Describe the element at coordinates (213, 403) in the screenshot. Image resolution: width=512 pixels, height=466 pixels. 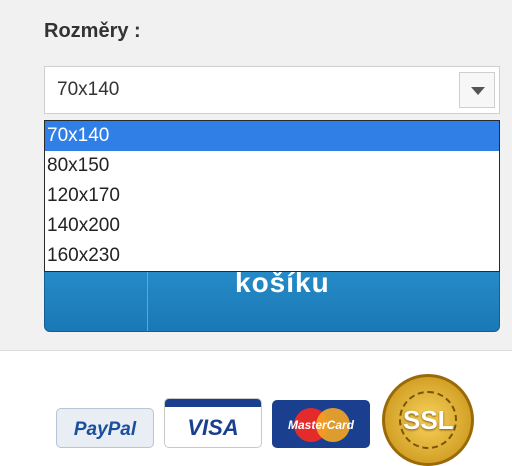
I see `visa-bar` at that location.